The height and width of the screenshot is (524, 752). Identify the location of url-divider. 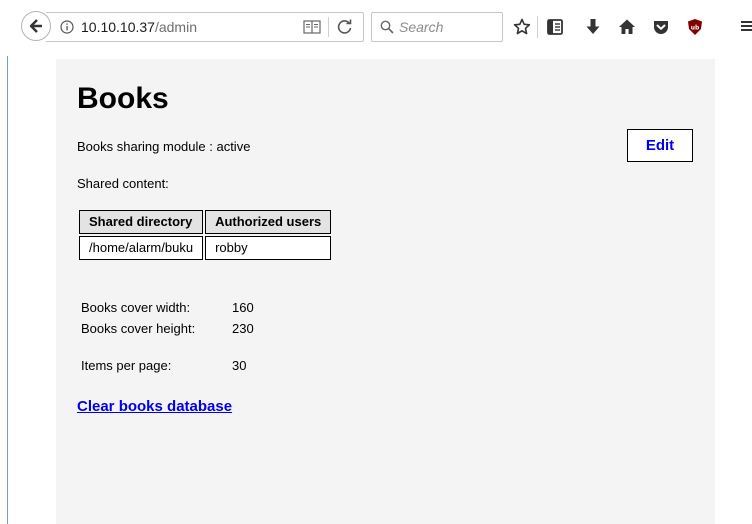
(328, 27).